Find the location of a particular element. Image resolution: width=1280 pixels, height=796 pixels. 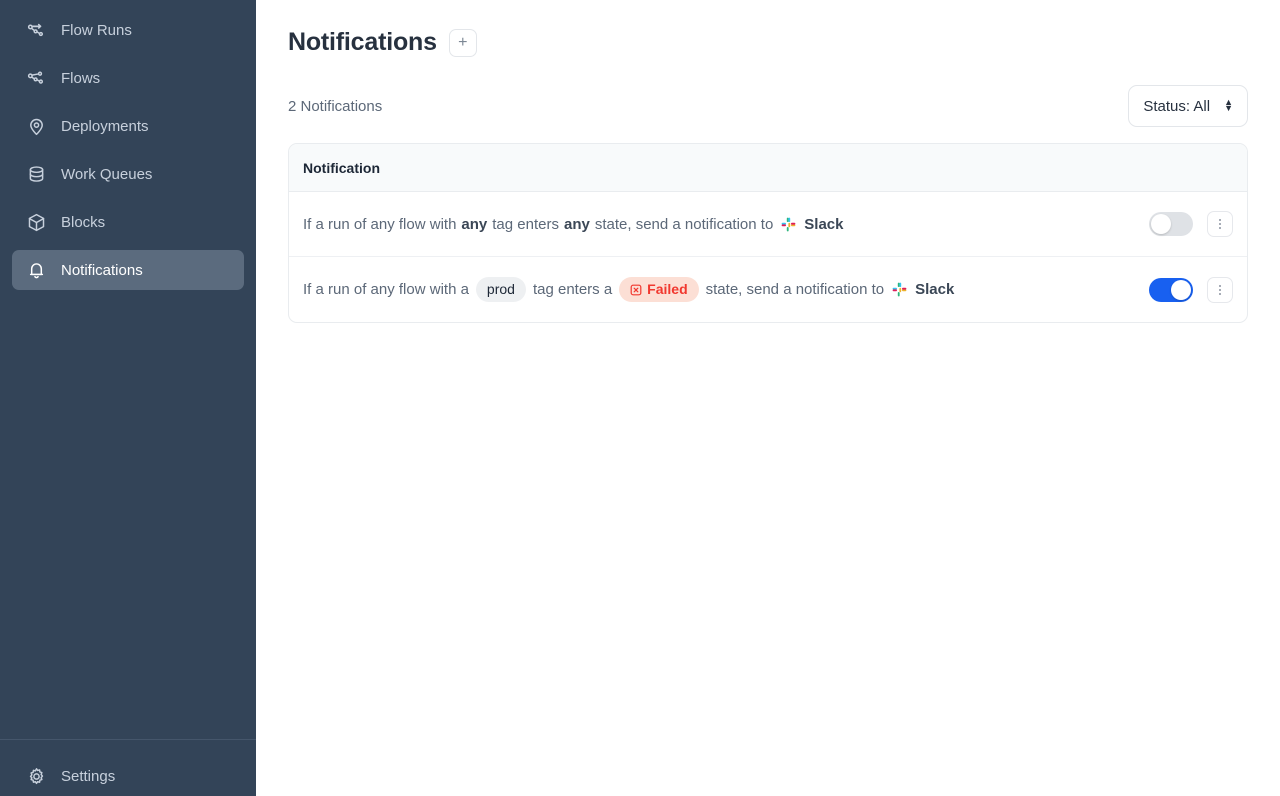

state-label: Failed is located at coordinates (667, 288).